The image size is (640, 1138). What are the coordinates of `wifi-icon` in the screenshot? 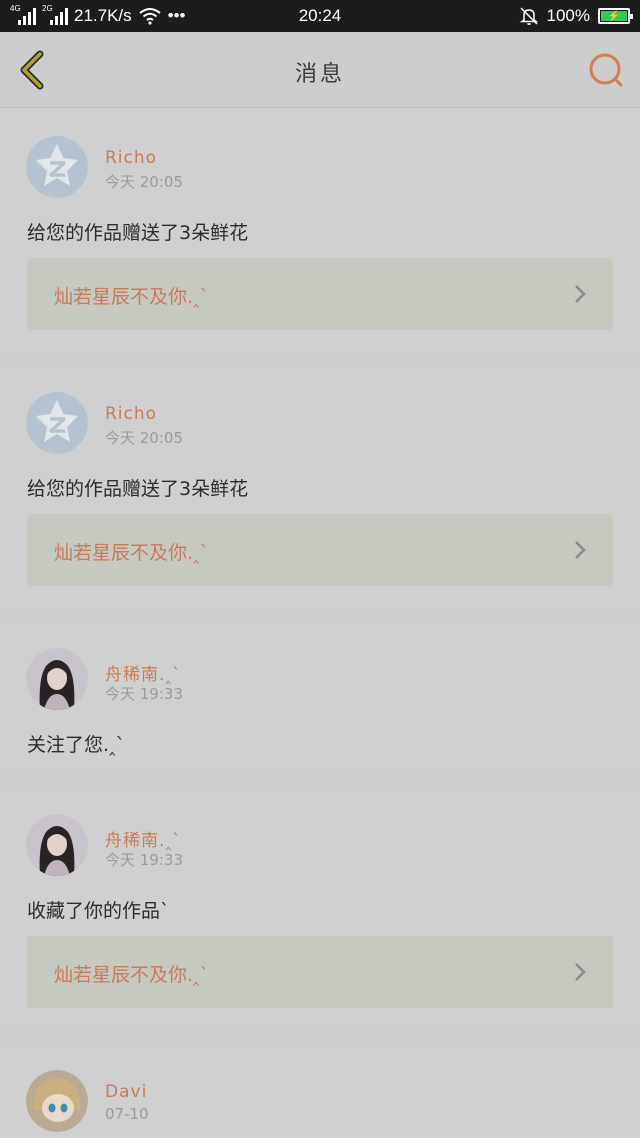 It's located at (150, 16).